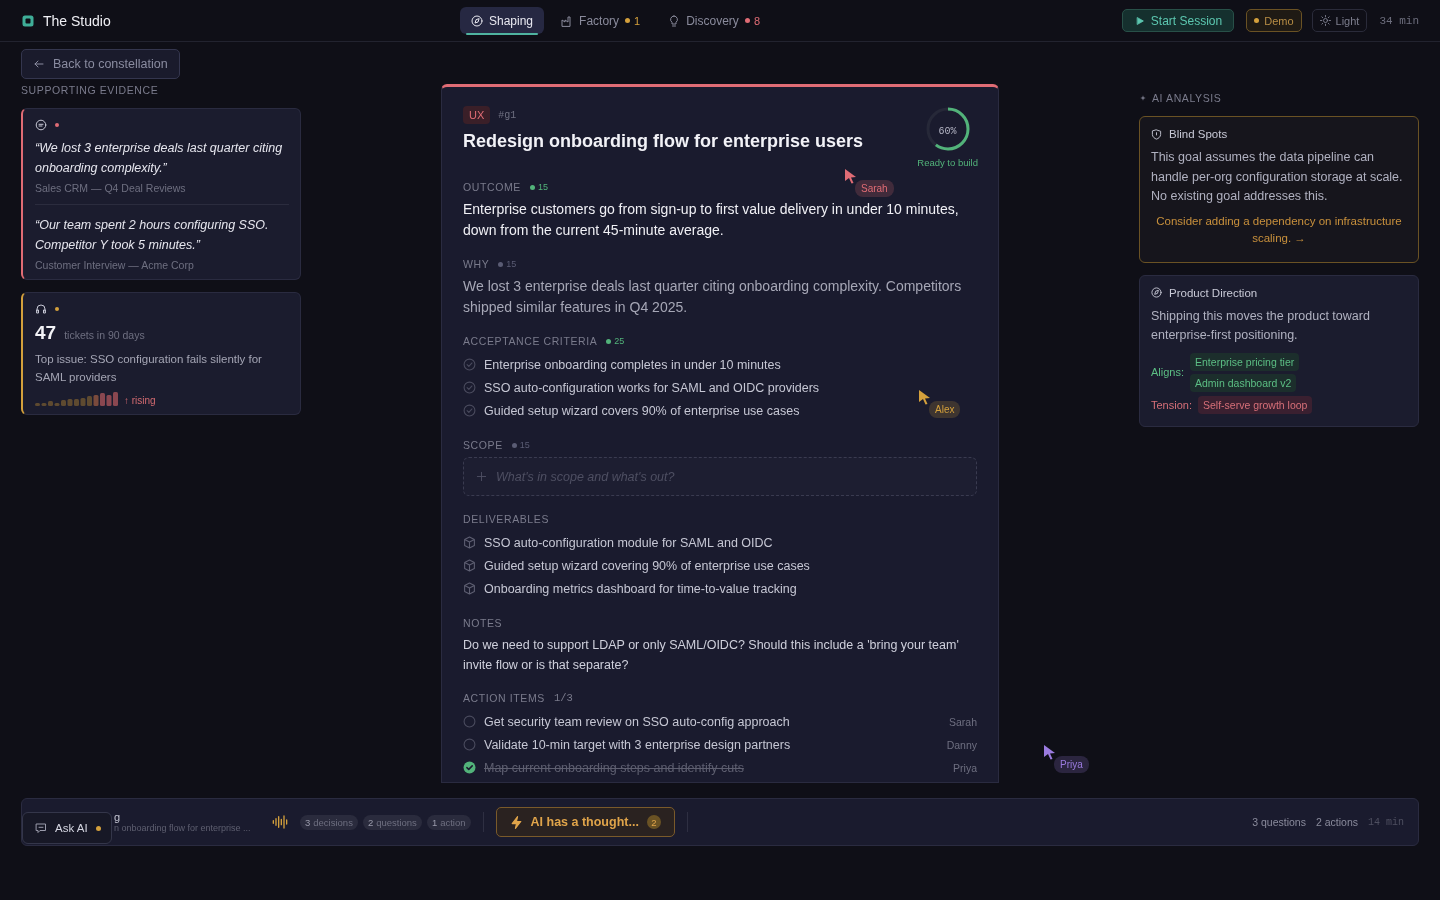  I want to click on criteria-item: Enterprise onboarding completes in under 10 minutes, so click(632, 364).